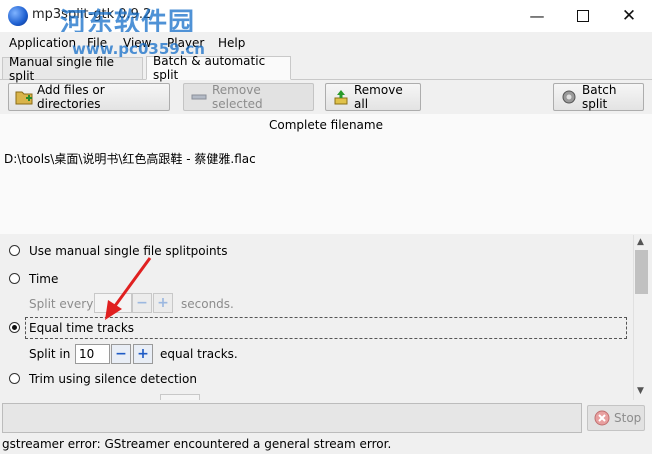 The image size is (652, 454). I want to click on split-in-decrement: −, so click(121, 354).